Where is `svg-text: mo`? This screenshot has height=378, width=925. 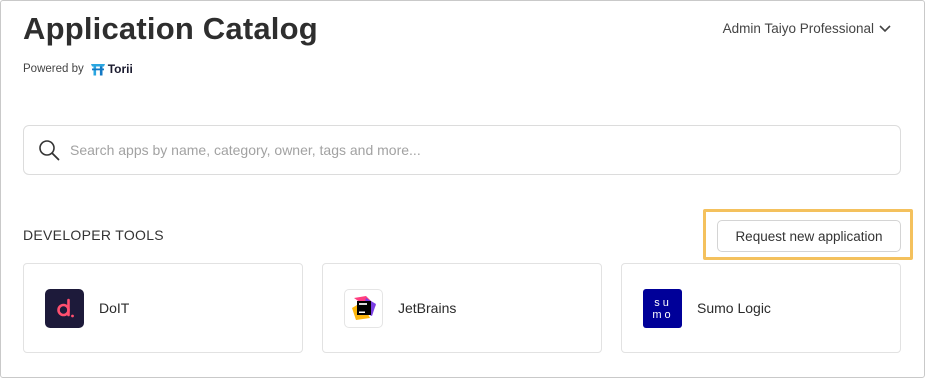 svg-text: mo is located at coordinates (662, 315).